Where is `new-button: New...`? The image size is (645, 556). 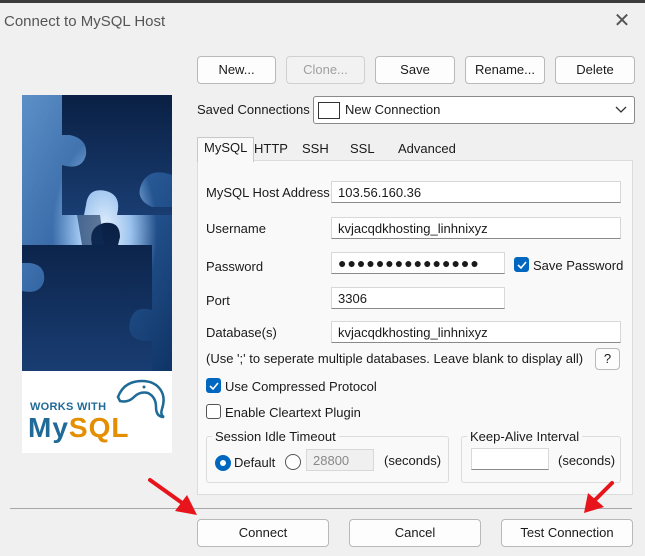 new-button: New... is located at coordinates (236, 70).